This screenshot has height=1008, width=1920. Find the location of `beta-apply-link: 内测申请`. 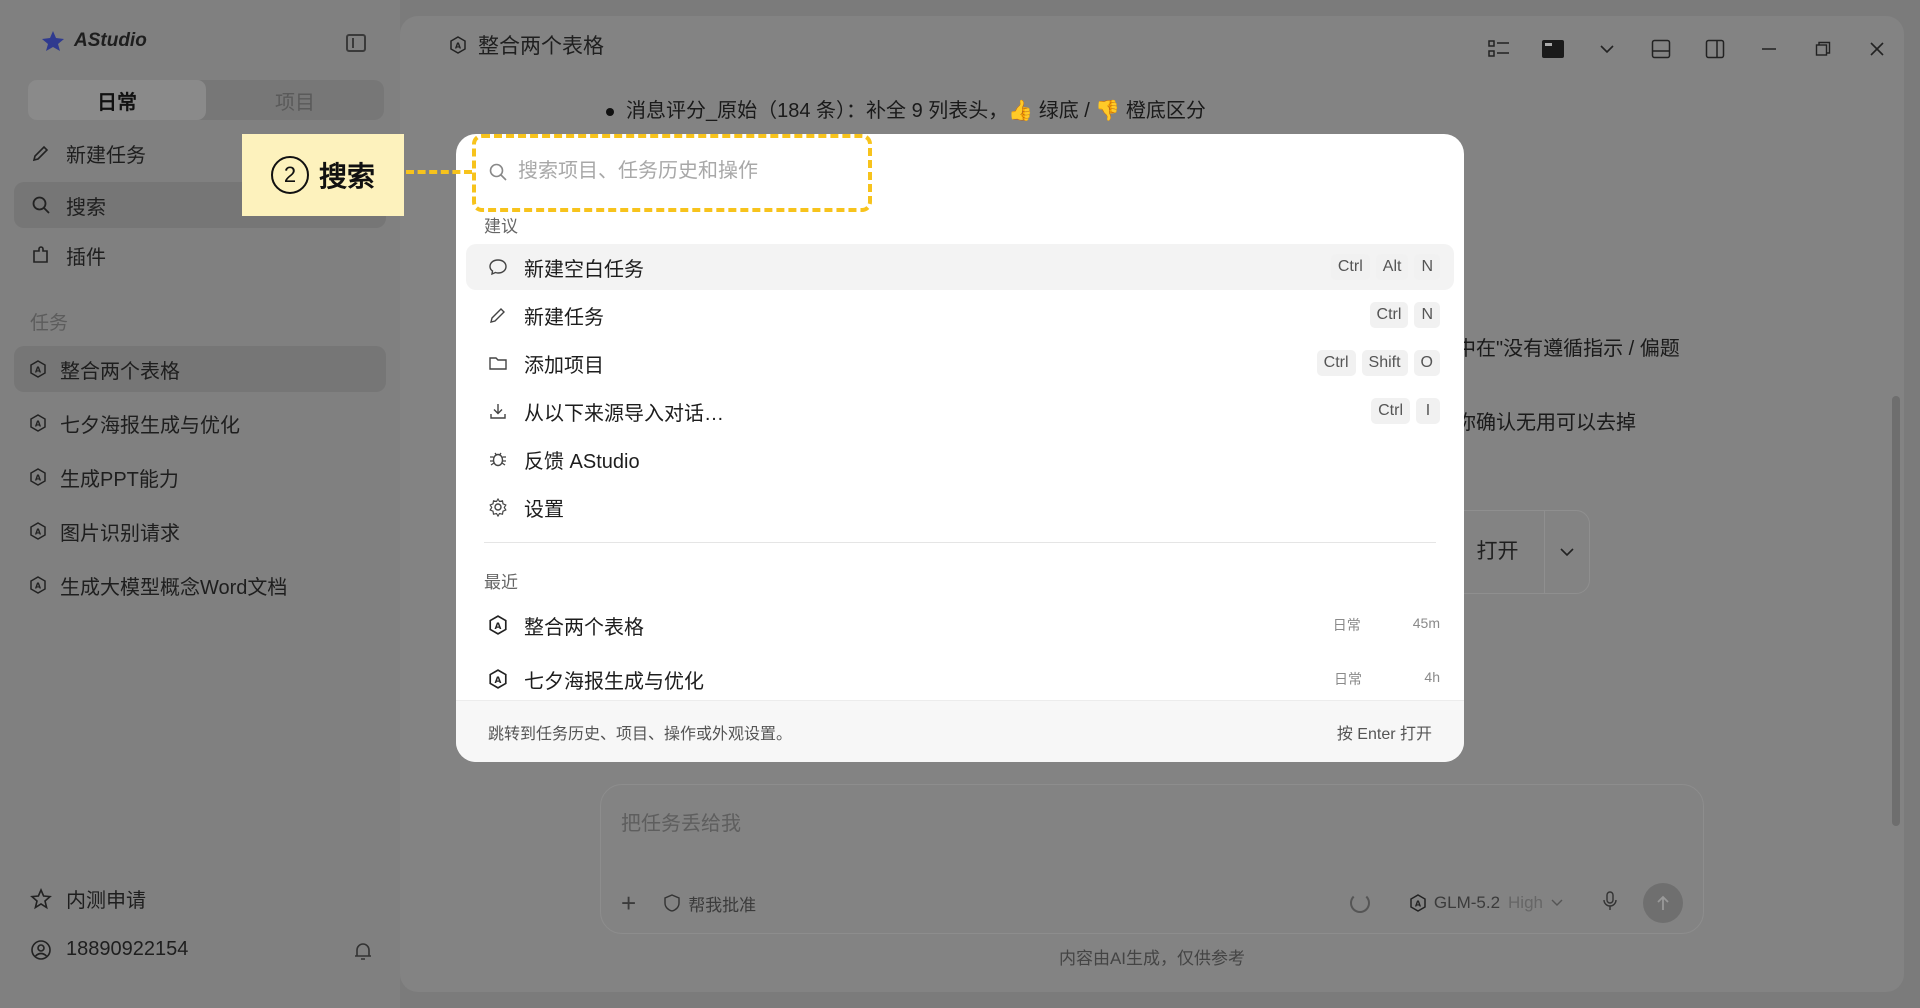

beta-apply-link: 内测申请 is located at coordinates (88, 898).